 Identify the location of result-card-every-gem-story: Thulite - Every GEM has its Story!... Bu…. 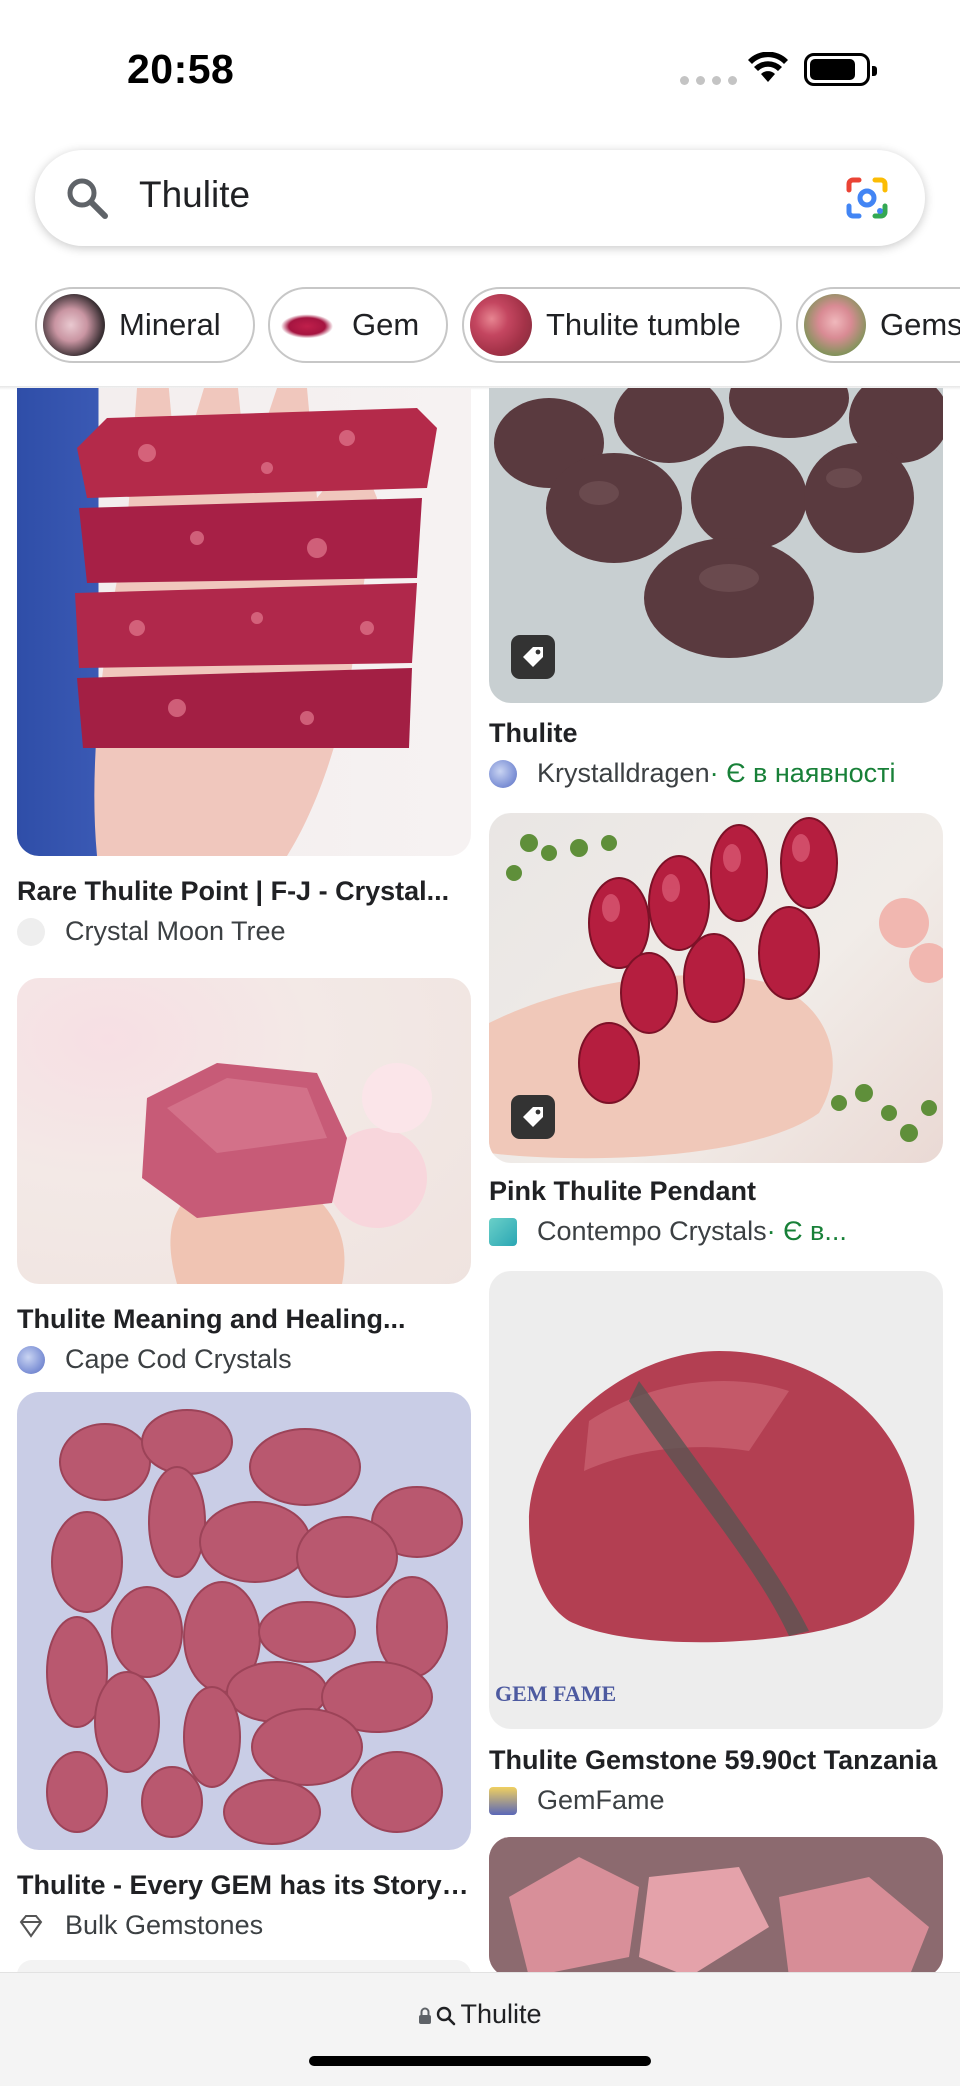
(244, 1672).